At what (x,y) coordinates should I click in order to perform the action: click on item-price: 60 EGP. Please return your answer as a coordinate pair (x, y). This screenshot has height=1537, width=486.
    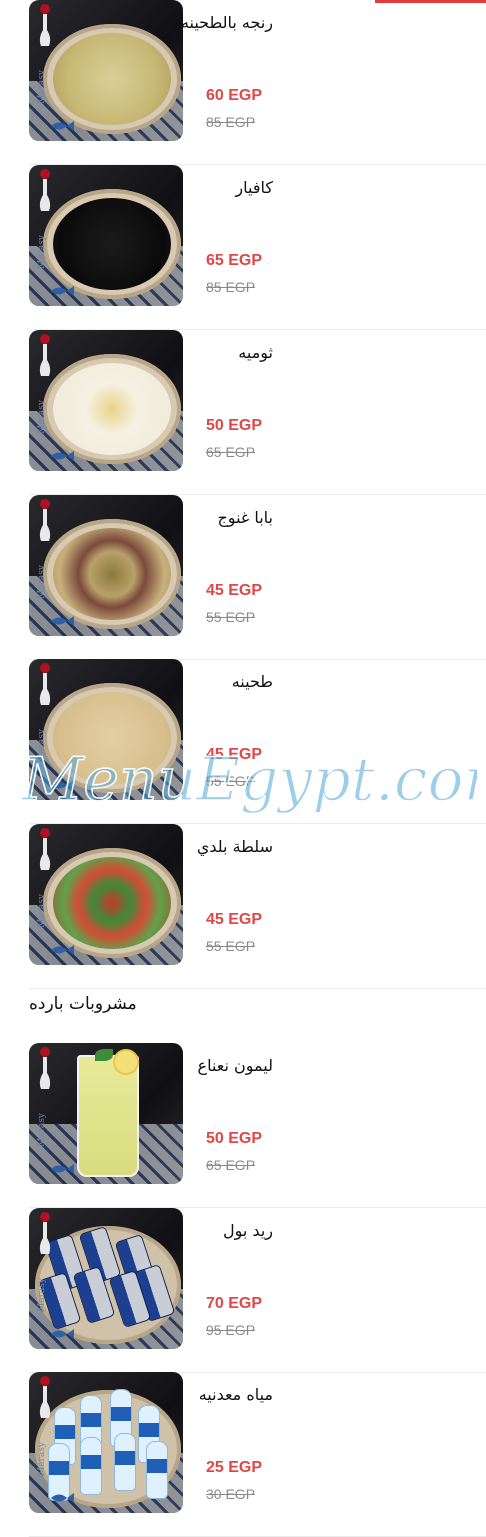
    Looking at the image, I should click on (234, 95).